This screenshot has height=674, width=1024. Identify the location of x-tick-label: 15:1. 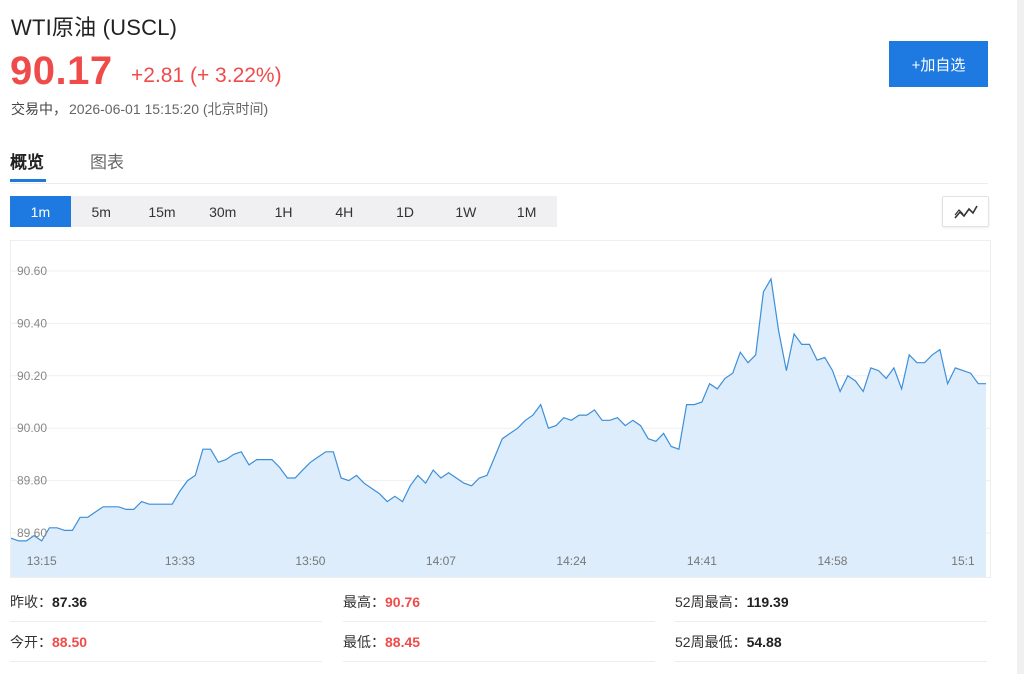
(963, 561).